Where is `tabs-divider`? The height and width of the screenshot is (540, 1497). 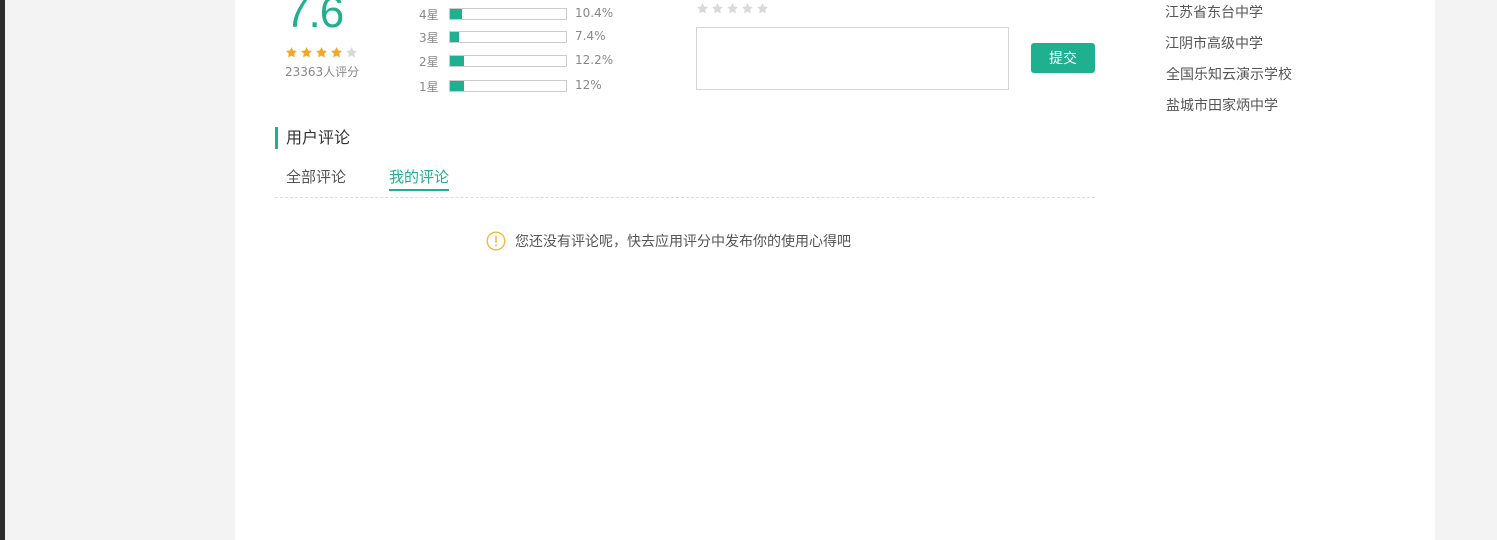 tabs-divider is located at coordinates (685, 197).